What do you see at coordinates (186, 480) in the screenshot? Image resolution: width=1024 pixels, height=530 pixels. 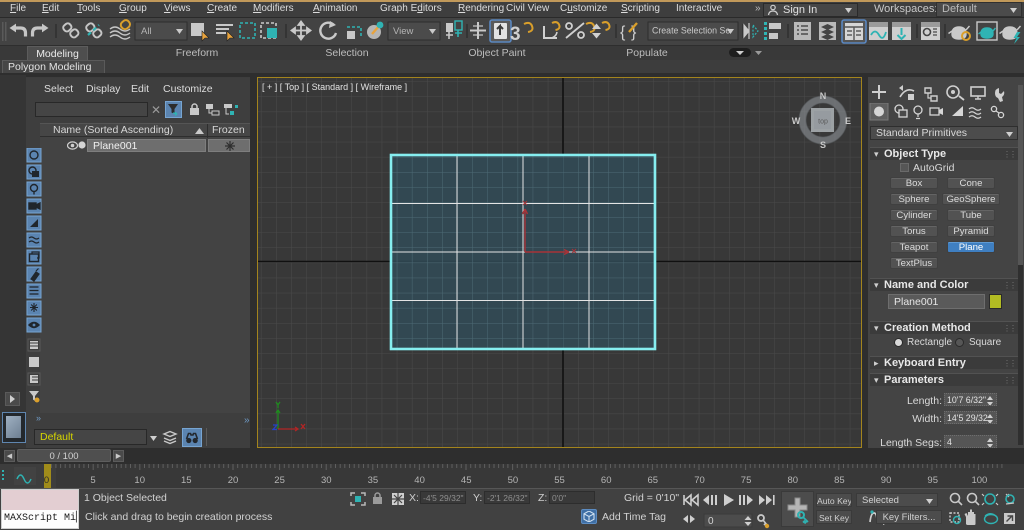 I see `svg-text: 15` at bounding box center [186, 480].